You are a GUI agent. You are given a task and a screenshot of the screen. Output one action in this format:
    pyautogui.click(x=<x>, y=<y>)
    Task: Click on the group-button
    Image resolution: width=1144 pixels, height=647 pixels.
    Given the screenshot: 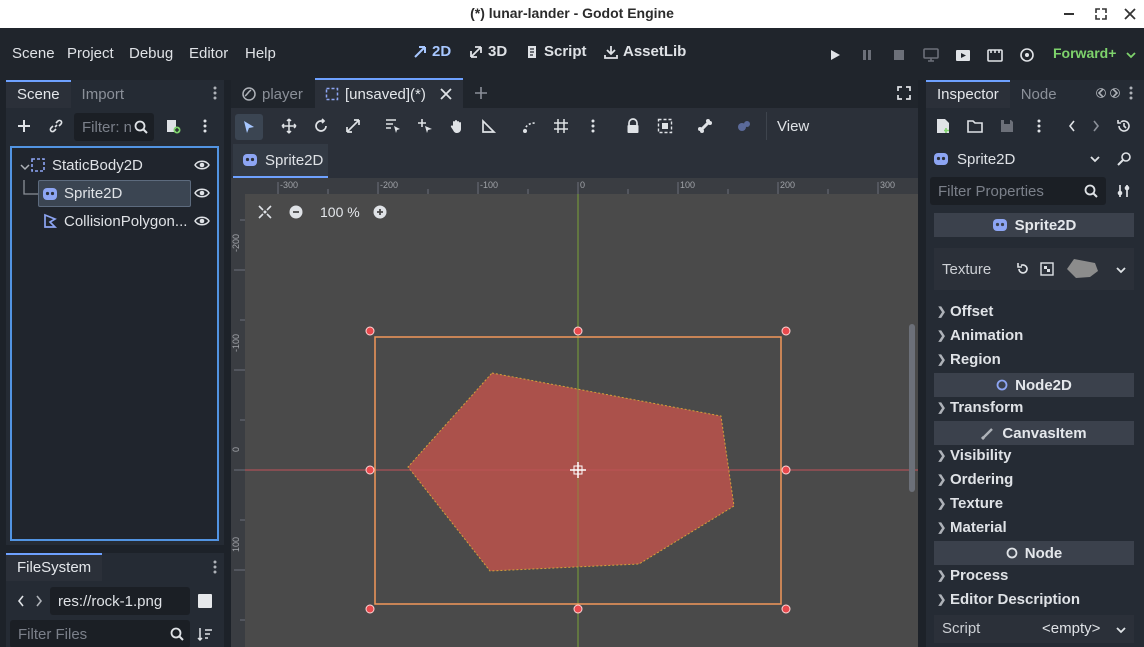 What is the action you would take?
    pyautogui.click(x=665, y=126)
    